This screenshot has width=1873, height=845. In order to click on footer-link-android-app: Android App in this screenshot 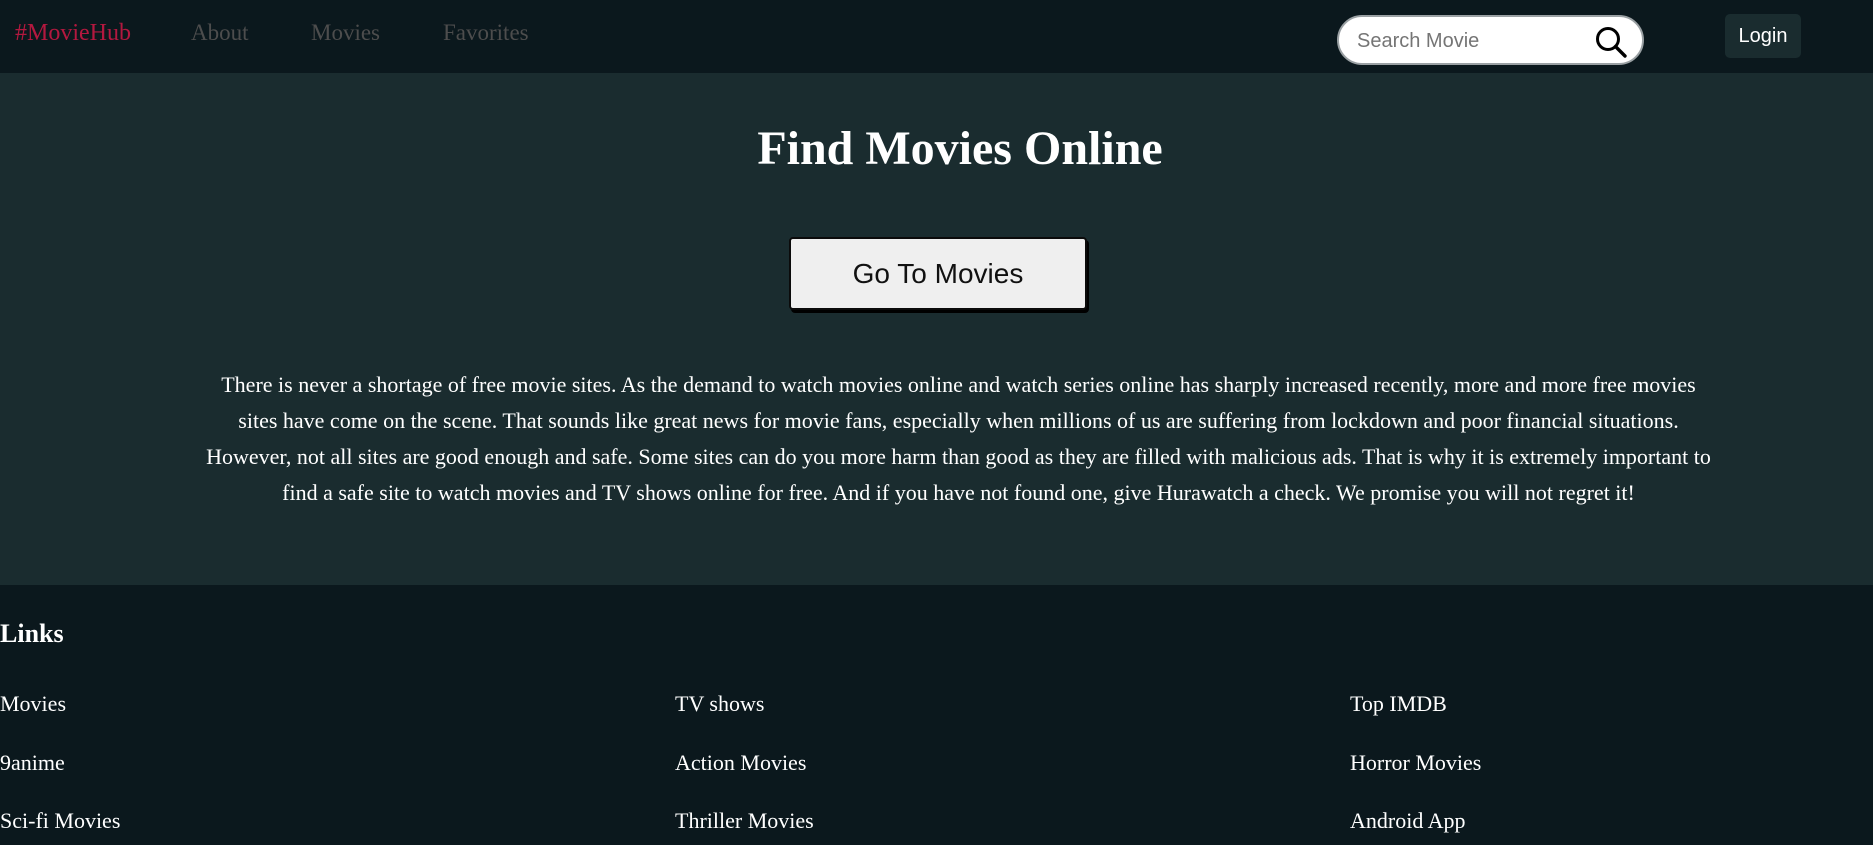, I will do `click(1408, 821)`.